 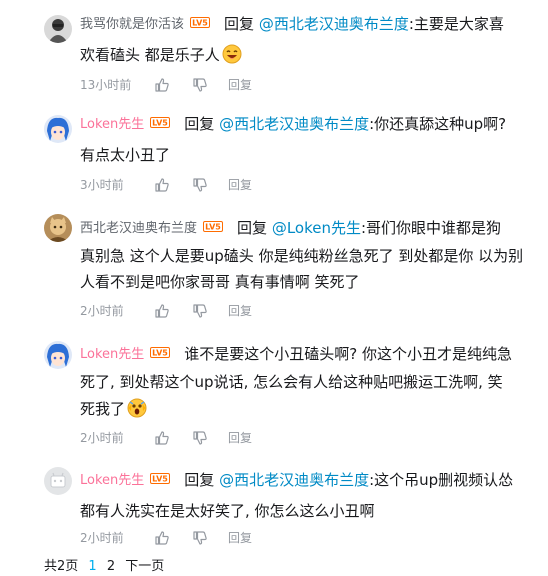 What do you see at coordinates (111, 566) in the screenshot?
I see `page-2-link: 2` at bounding box center [111, 566].